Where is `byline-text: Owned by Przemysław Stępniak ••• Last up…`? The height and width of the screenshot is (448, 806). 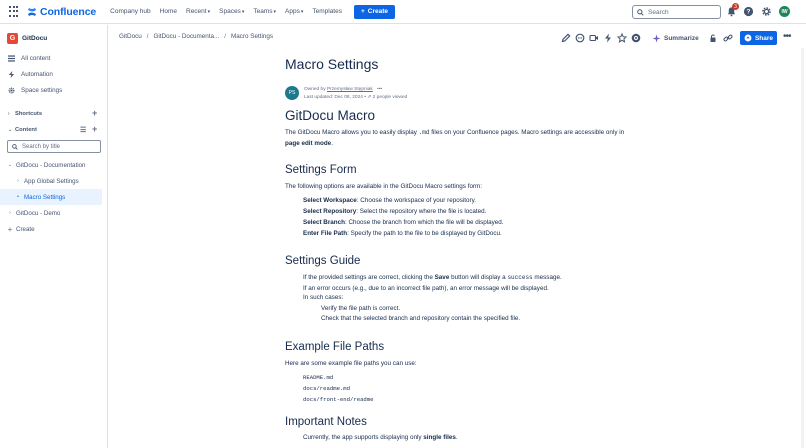
byline-text: Owned by Przemysław Stępniak ••• Last up… is located at coordinates (355, 94).